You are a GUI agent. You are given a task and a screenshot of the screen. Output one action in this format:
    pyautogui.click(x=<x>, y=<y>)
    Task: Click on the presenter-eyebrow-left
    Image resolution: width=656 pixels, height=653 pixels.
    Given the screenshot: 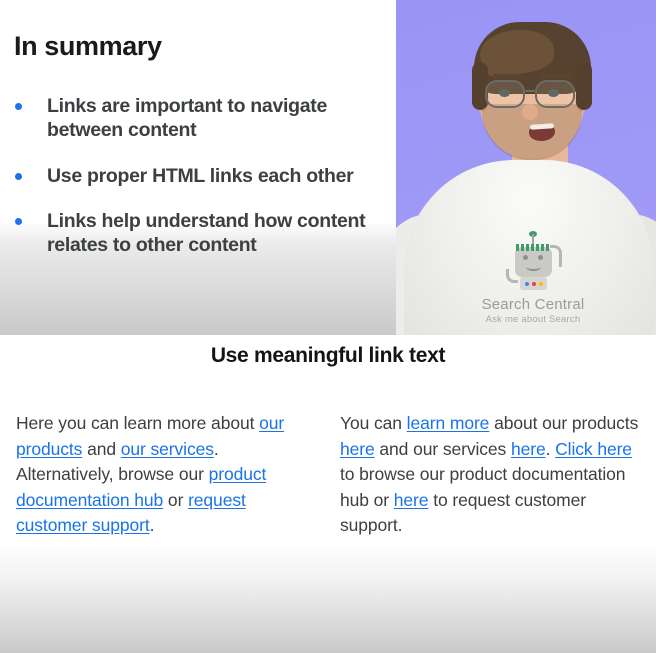 What is the action you would take?
    pyautogui.click(x=508, y=76)
    